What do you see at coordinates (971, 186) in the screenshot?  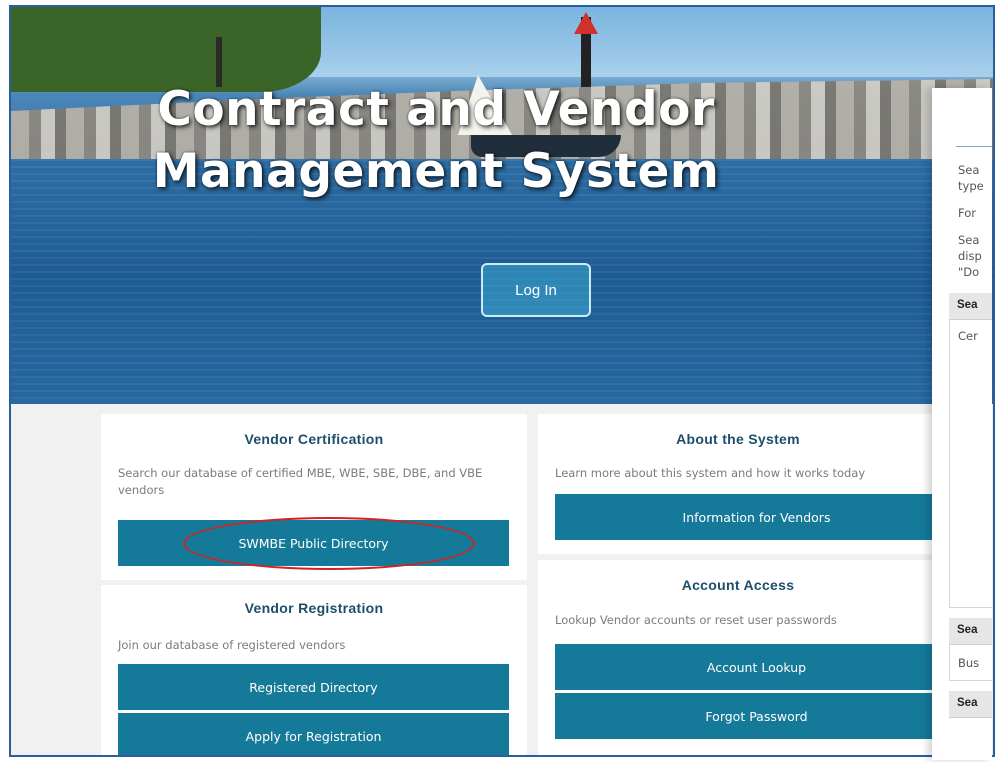 I see `search-panel-text-2: type` at bounding box center [971, 186].